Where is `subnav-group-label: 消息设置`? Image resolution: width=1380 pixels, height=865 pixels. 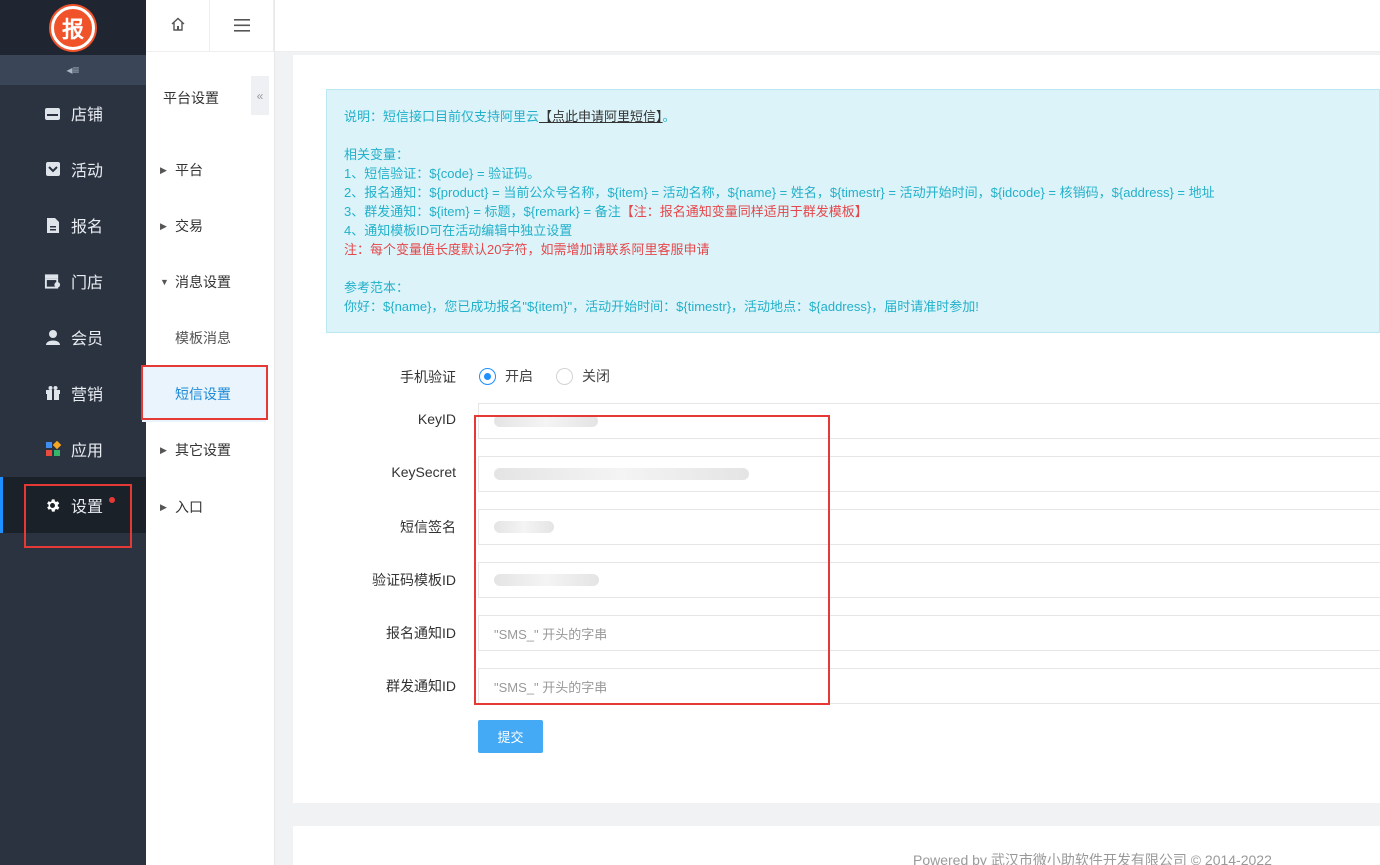 subnav-group-label: 消息设置 is located at coordinates (203, 282).